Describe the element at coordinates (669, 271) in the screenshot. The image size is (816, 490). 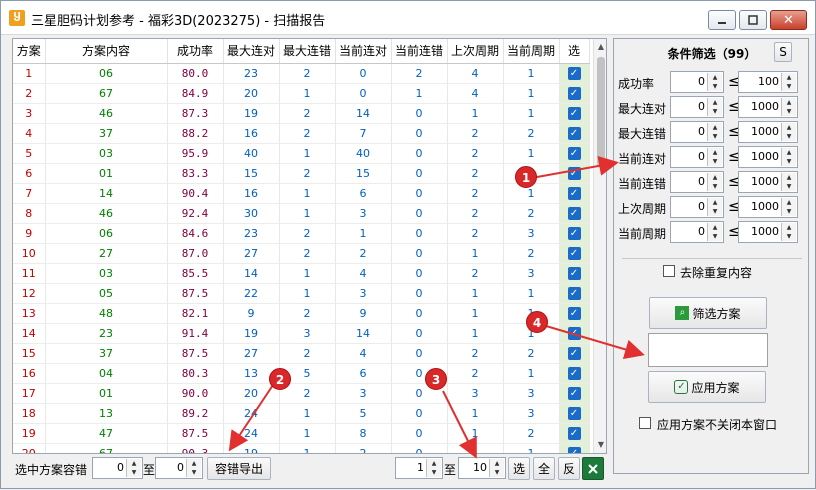
I see `dedupe-checkbox` at that location.